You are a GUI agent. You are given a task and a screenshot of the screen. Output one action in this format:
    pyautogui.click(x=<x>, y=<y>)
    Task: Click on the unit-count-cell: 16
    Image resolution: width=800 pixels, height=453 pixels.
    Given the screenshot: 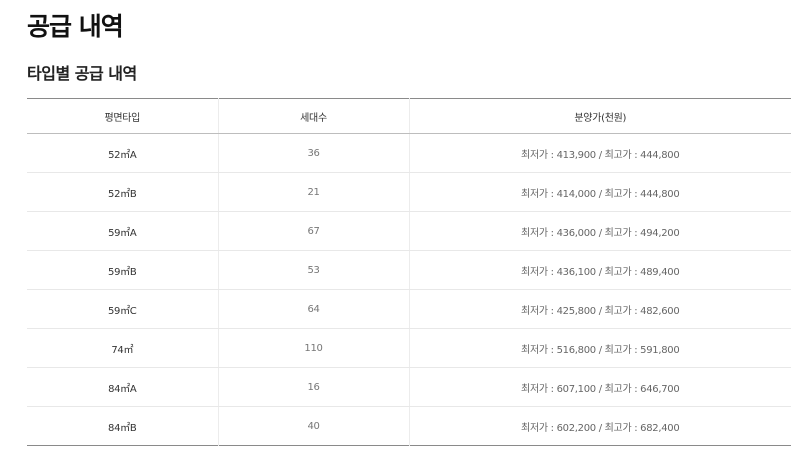 What is the action you would take?
    pyautogui.click(x=313, y=387)
    